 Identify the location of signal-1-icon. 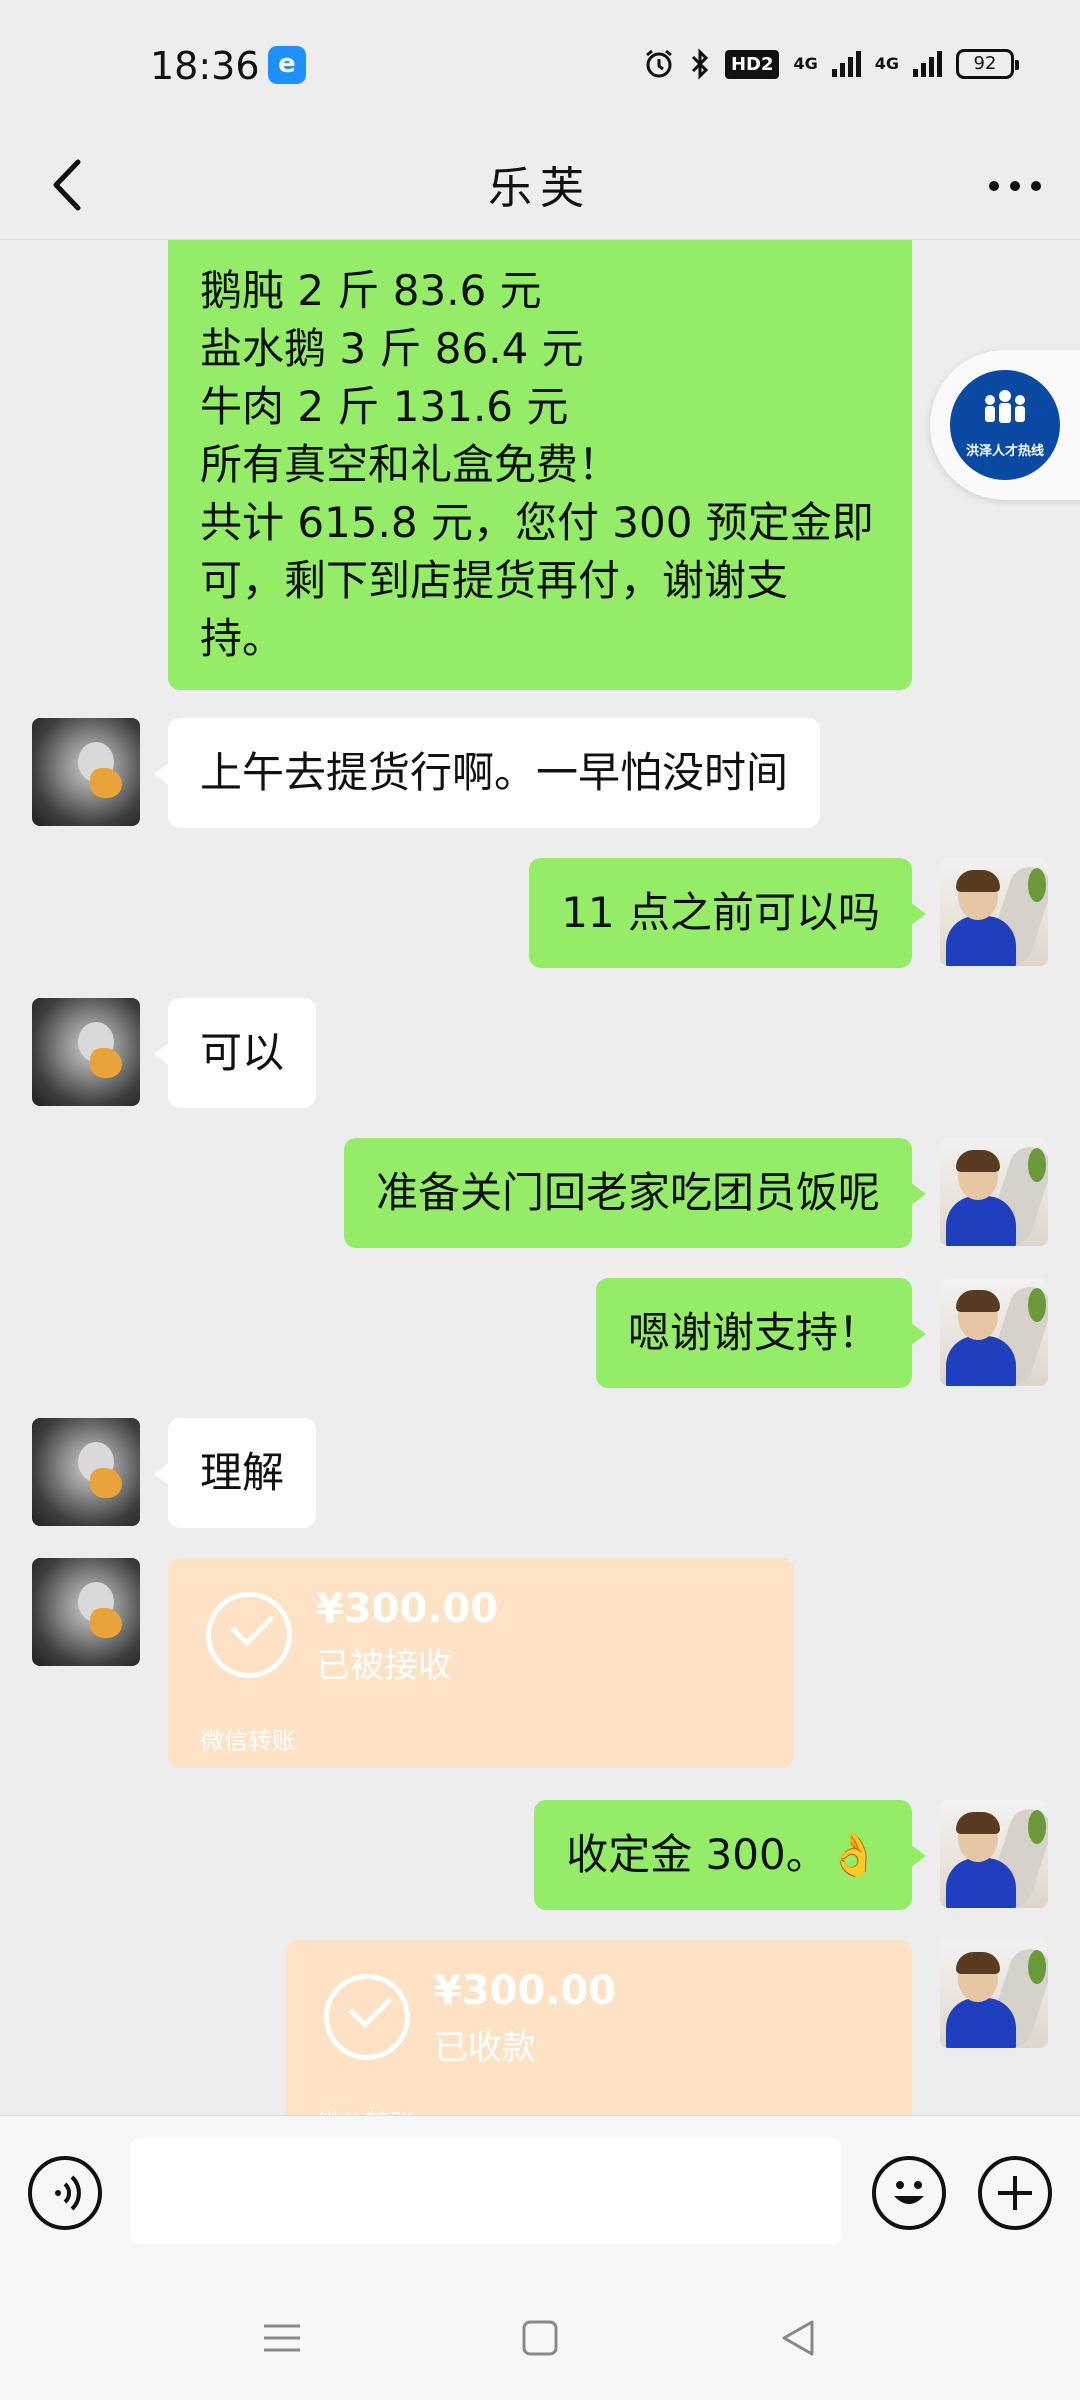
(846, 64).